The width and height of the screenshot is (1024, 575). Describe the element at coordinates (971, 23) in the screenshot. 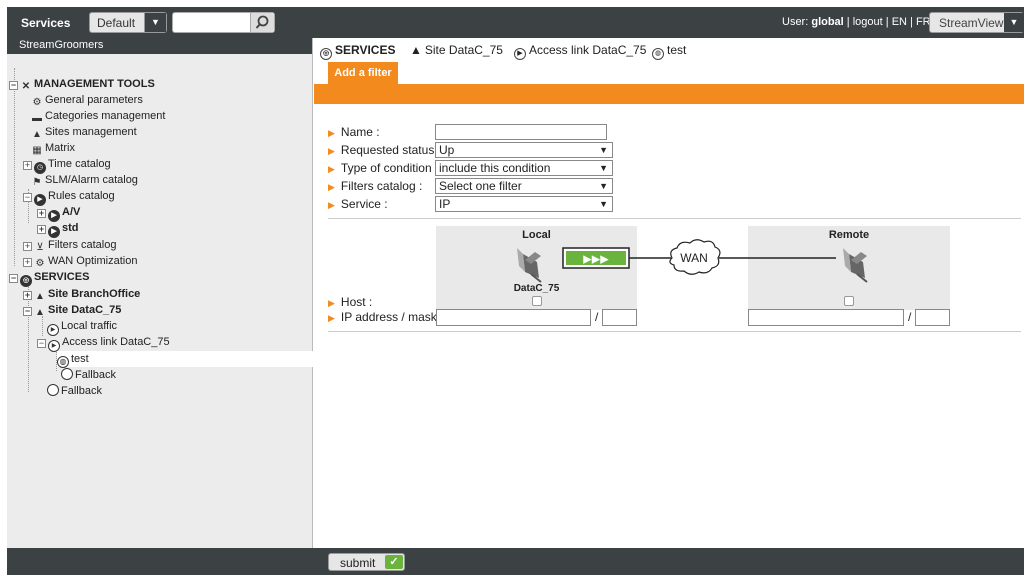

I see `view-select-value: StreamView` at that location.